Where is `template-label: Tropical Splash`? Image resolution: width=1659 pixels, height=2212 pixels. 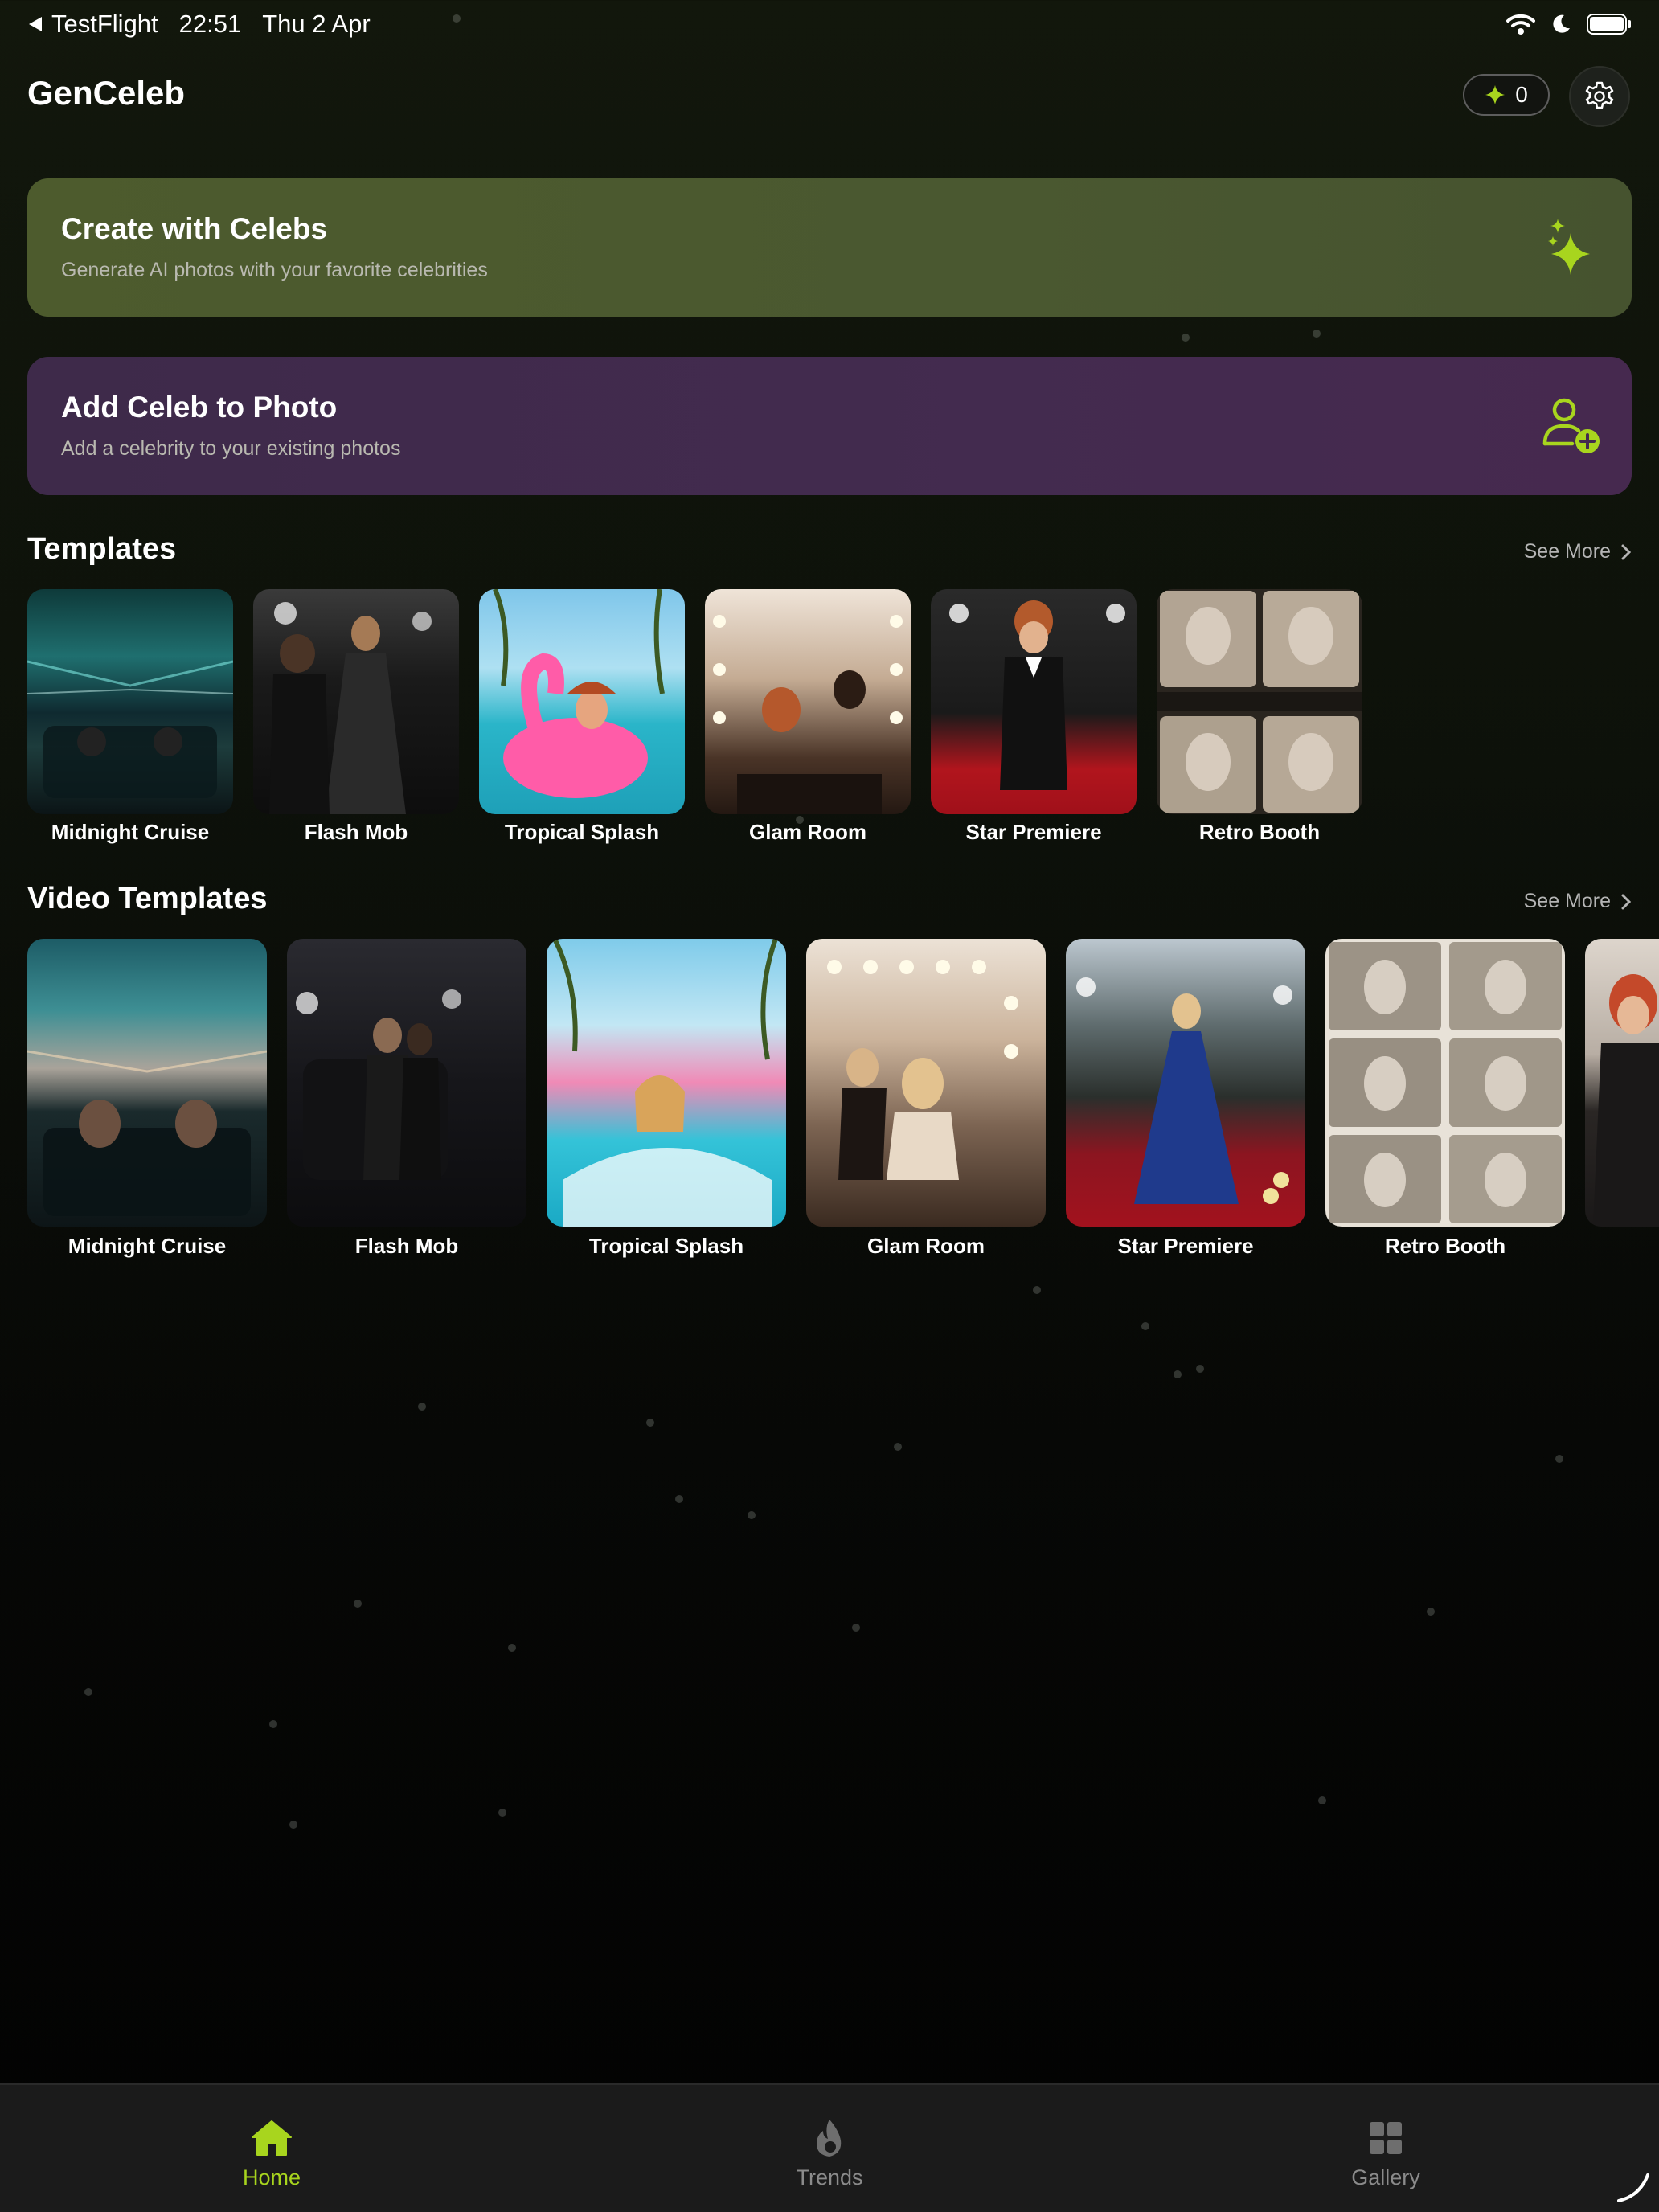
template-label: Tropical Splash is located at coordinates (582, 832).